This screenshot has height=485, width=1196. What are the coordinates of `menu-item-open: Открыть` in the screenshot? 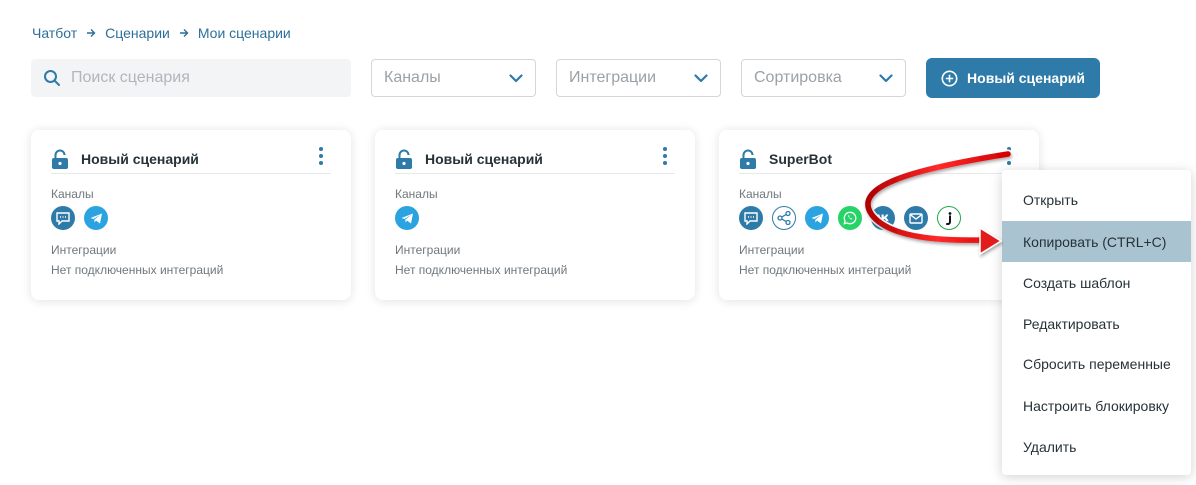 It's located at (1096, 199).